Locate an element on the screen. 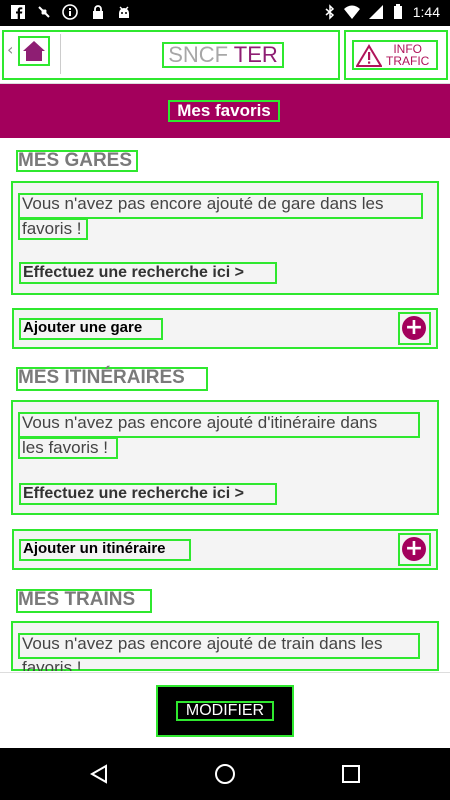 Image resolution: width=450 pixels, height=800 pixels. trains-empty-message-line2: favoris ! is located at coordinates (52, 665).